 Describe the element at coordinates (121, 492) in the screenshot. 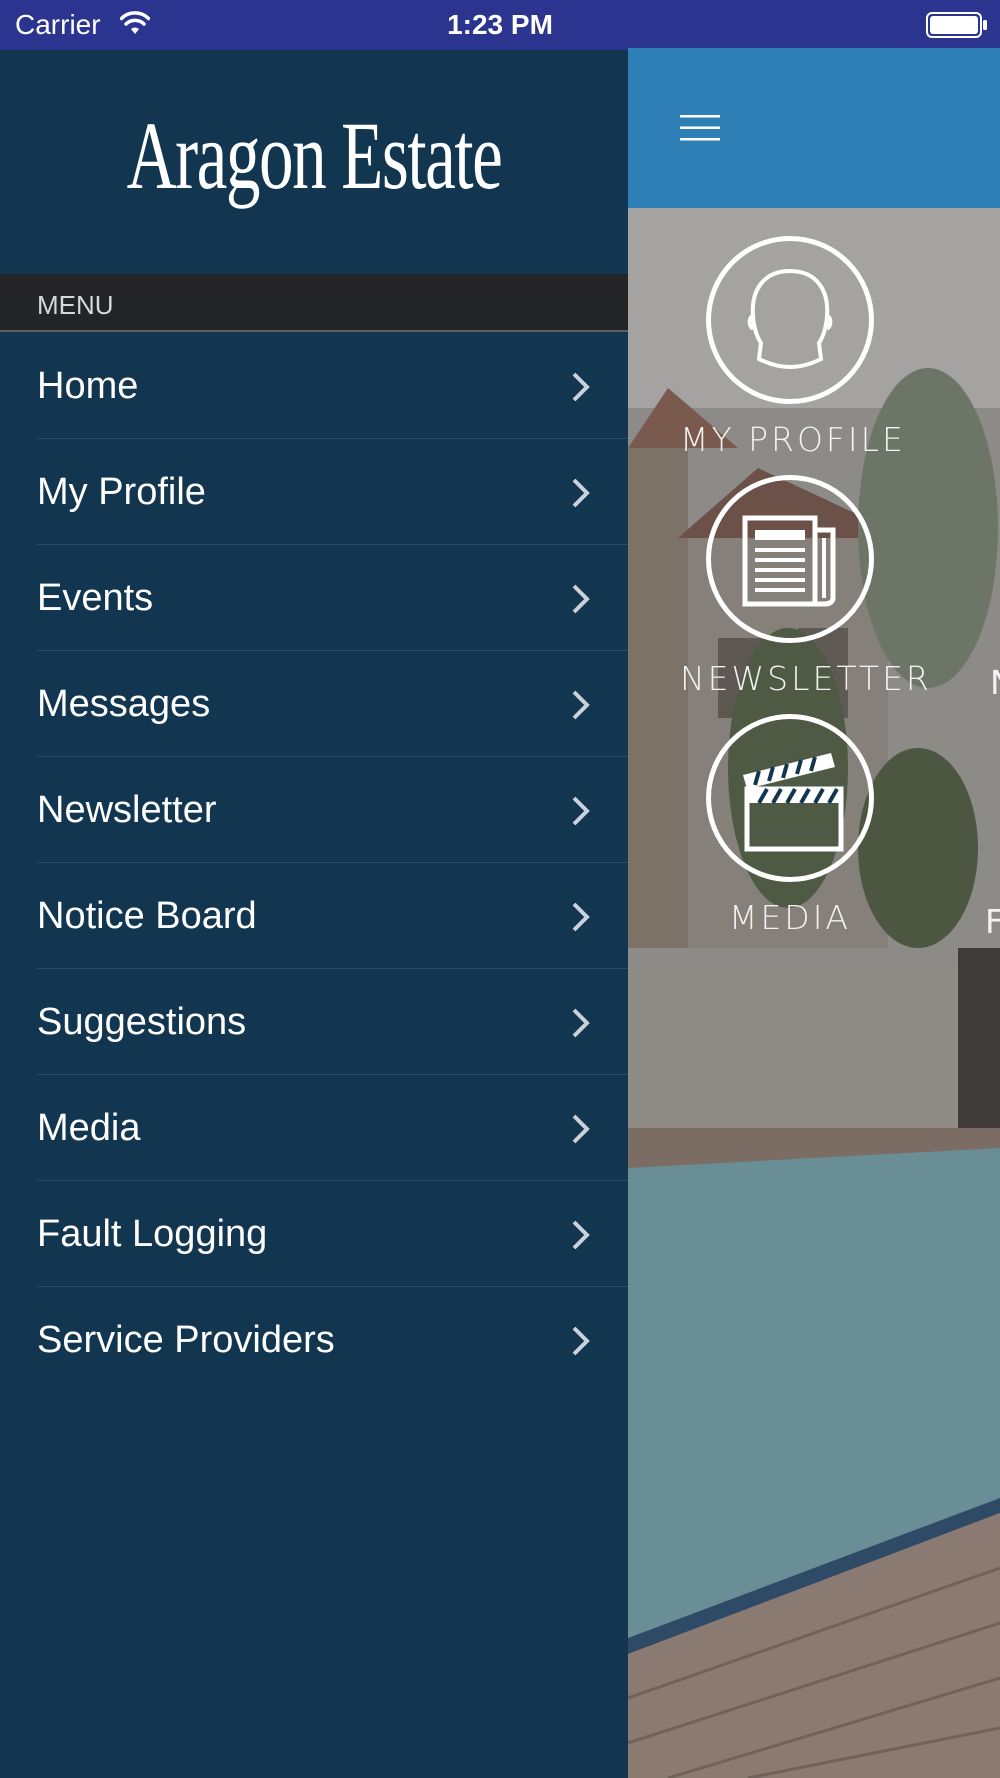

I see `menu-item-label: My Profile` at that location.